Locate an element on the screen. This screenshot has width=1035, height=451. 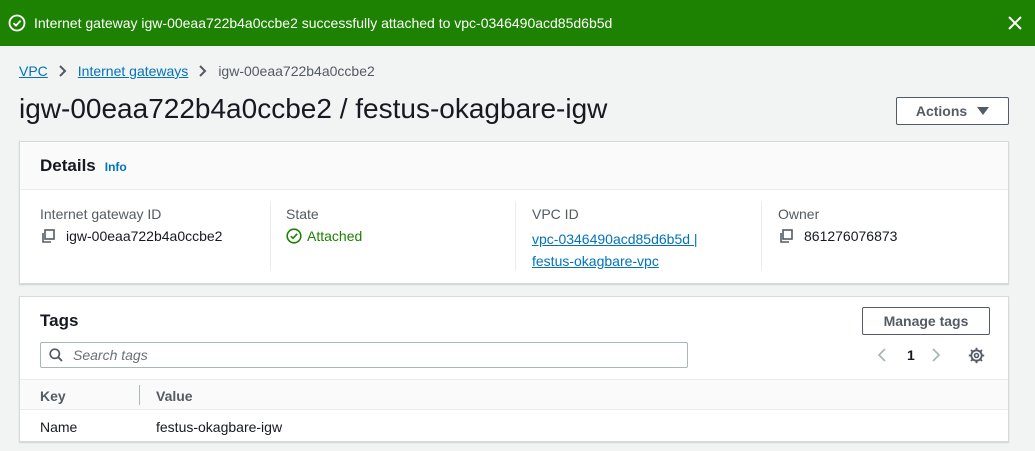
vpc-name-link: festus-okagbare-vpc is located at coordinates (615, 261).